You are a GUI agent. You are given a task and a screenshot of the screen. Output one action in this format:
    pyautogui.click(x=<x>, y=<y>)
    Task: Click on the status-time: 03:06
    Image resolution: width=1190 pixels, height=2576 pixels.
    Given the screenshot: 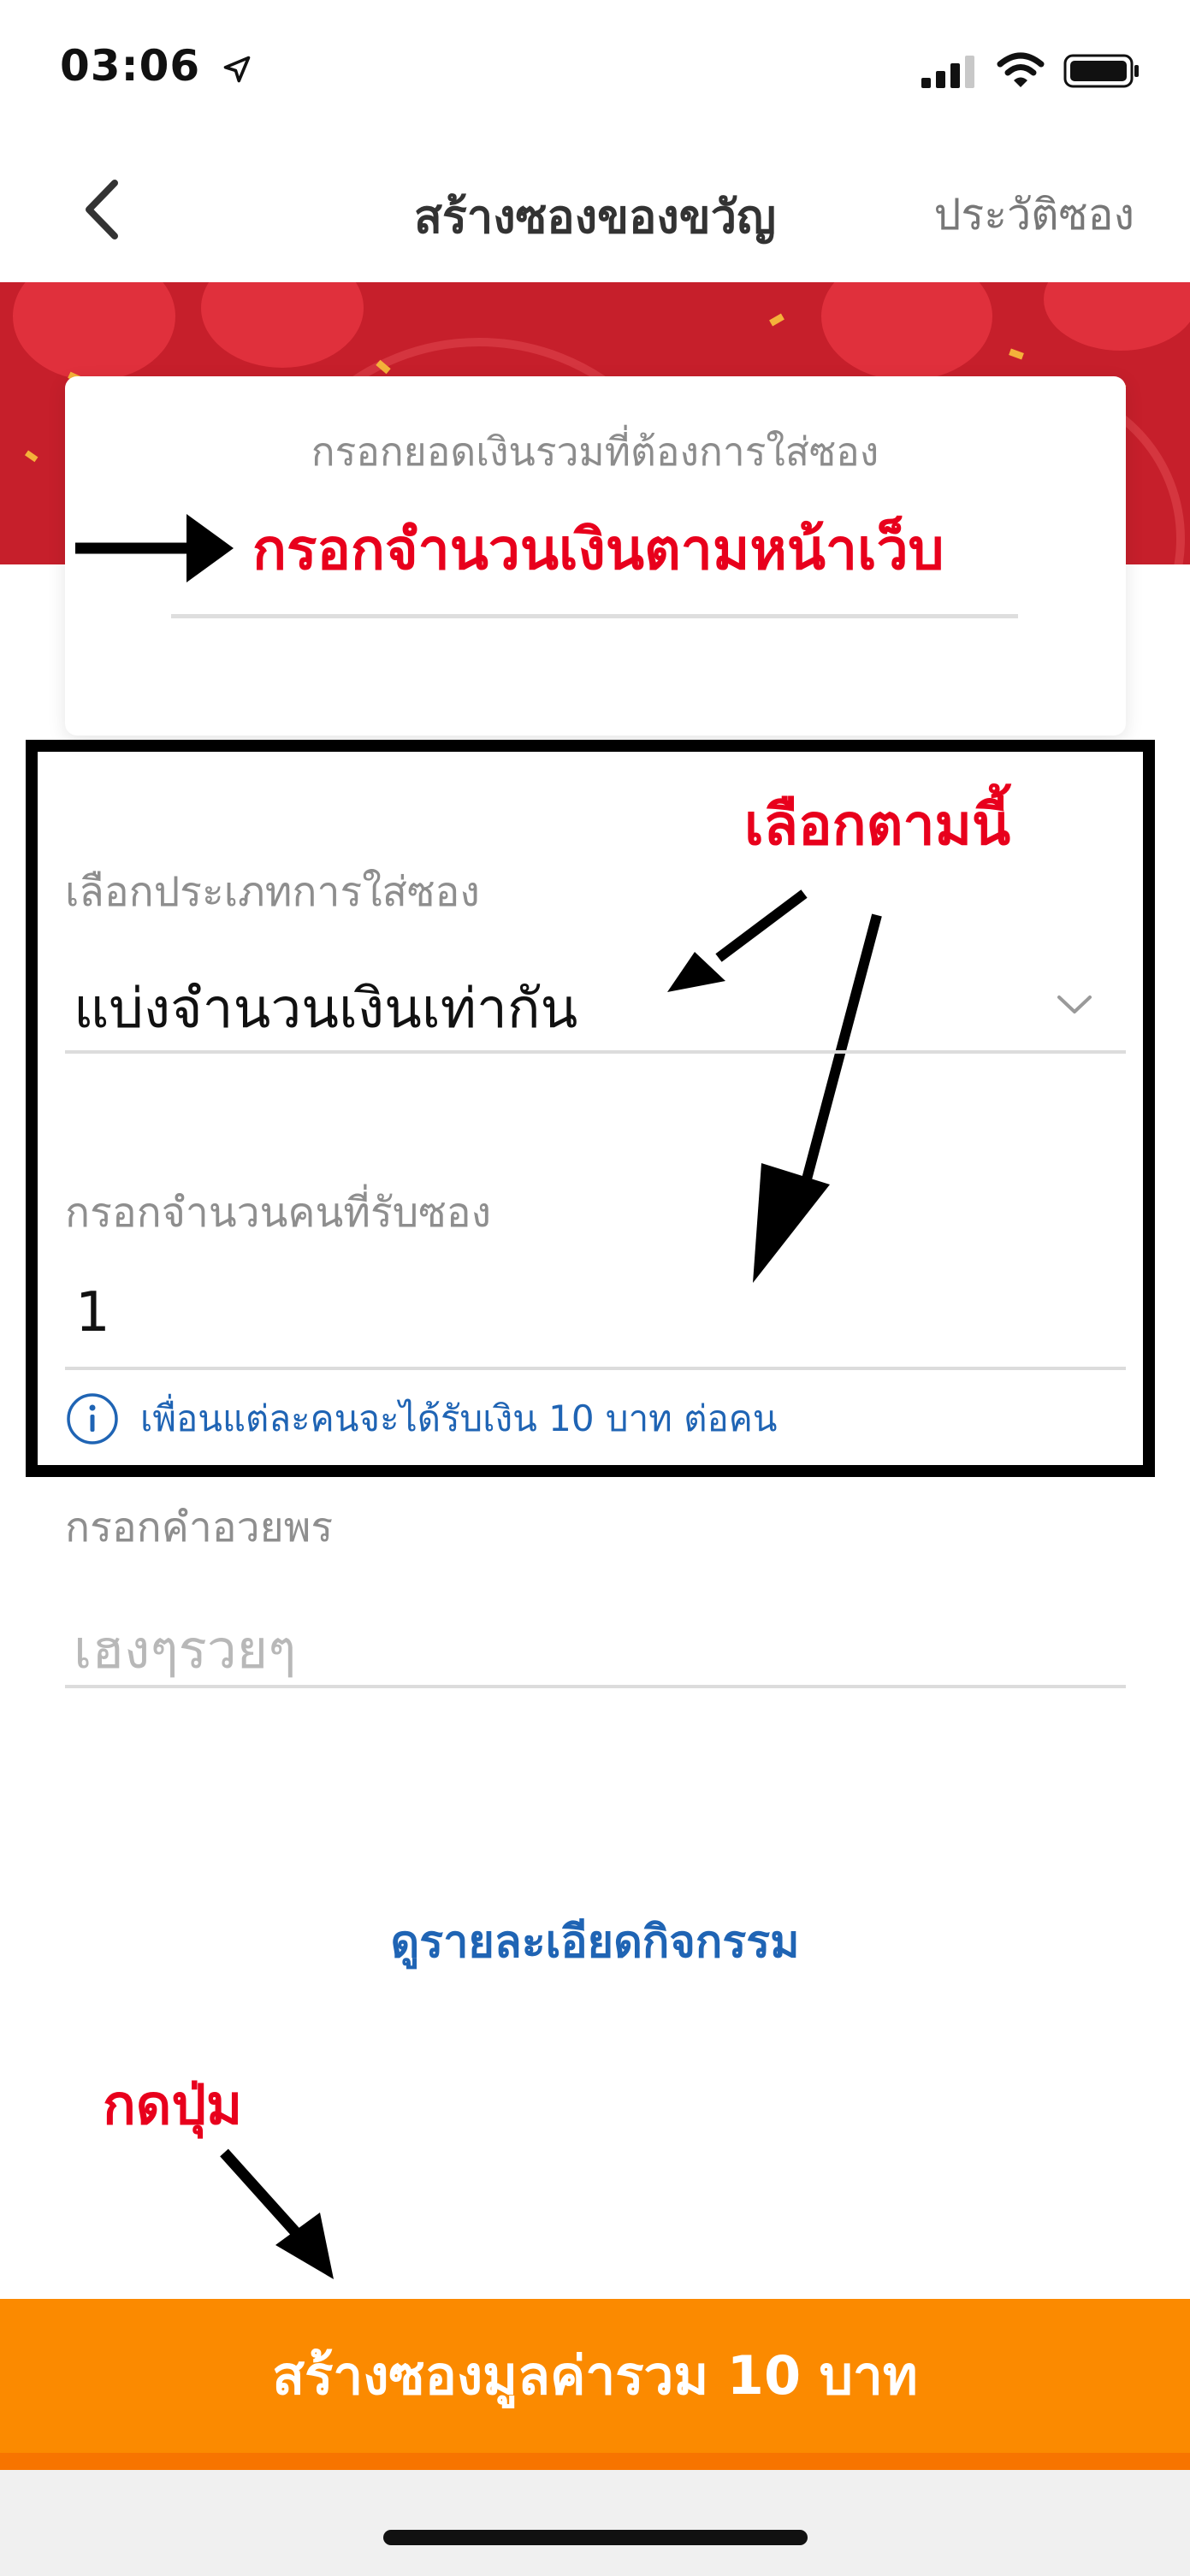 What is the action you would take?
    pyautogui.click(x=156, y=66)
    